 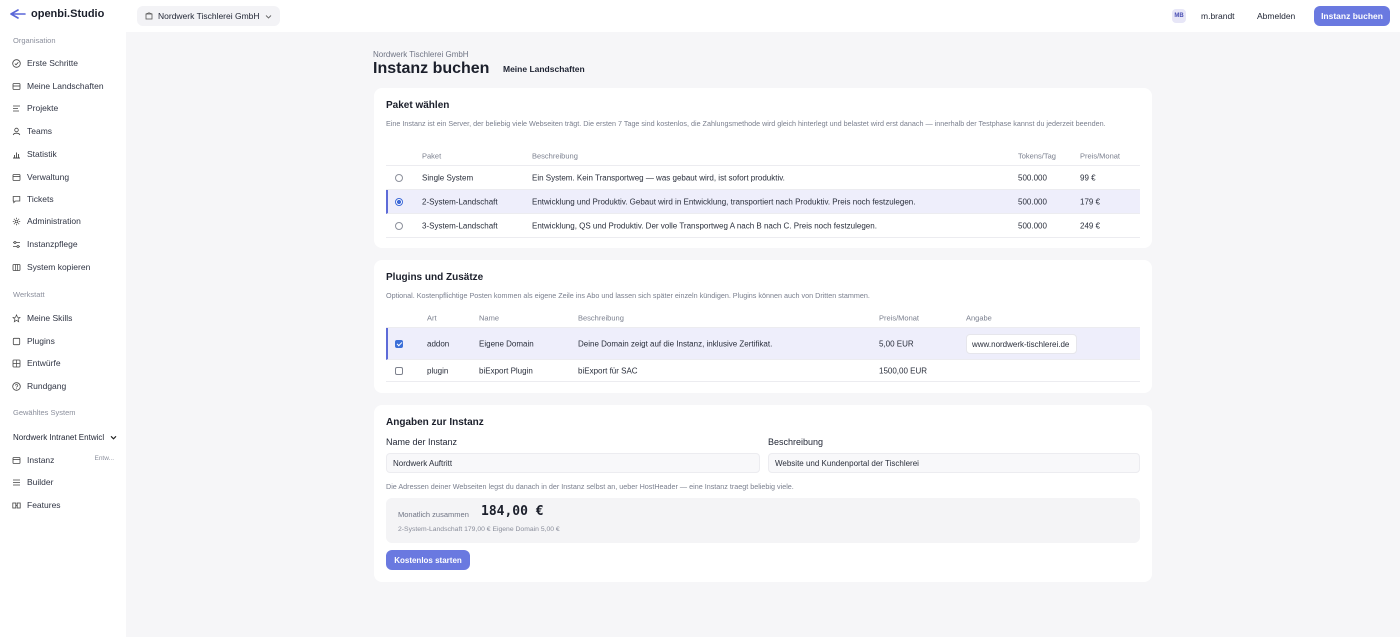 I want to click on plugin-description: biExport für SAC, so click(x=608, y=370).